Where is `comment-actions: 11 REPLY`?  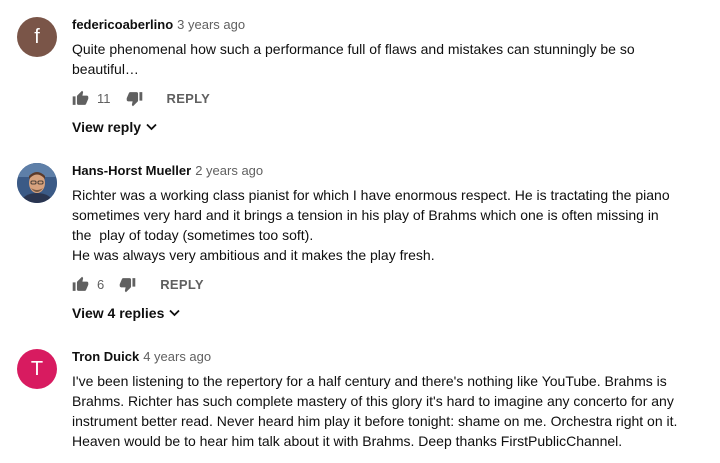
comment-actions: 11 REPLY is located at coordinates (141, 98).